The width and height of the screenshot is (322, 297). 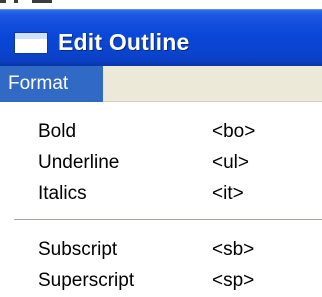 I want to click on menu-item-shortcut: <sp>, so click(x=233, y=280).